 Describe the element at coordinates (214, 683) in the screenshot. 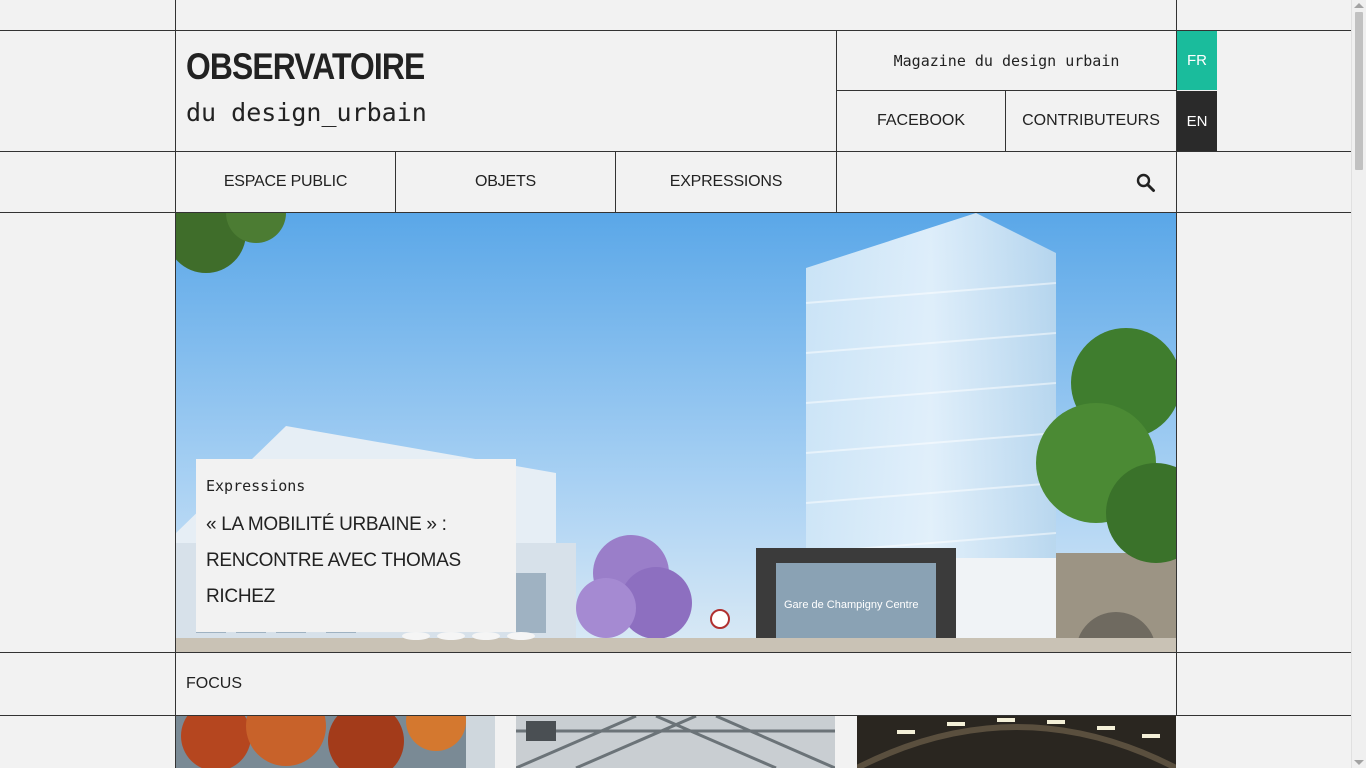

I see `focus-section-title: FOCUS` at that location.